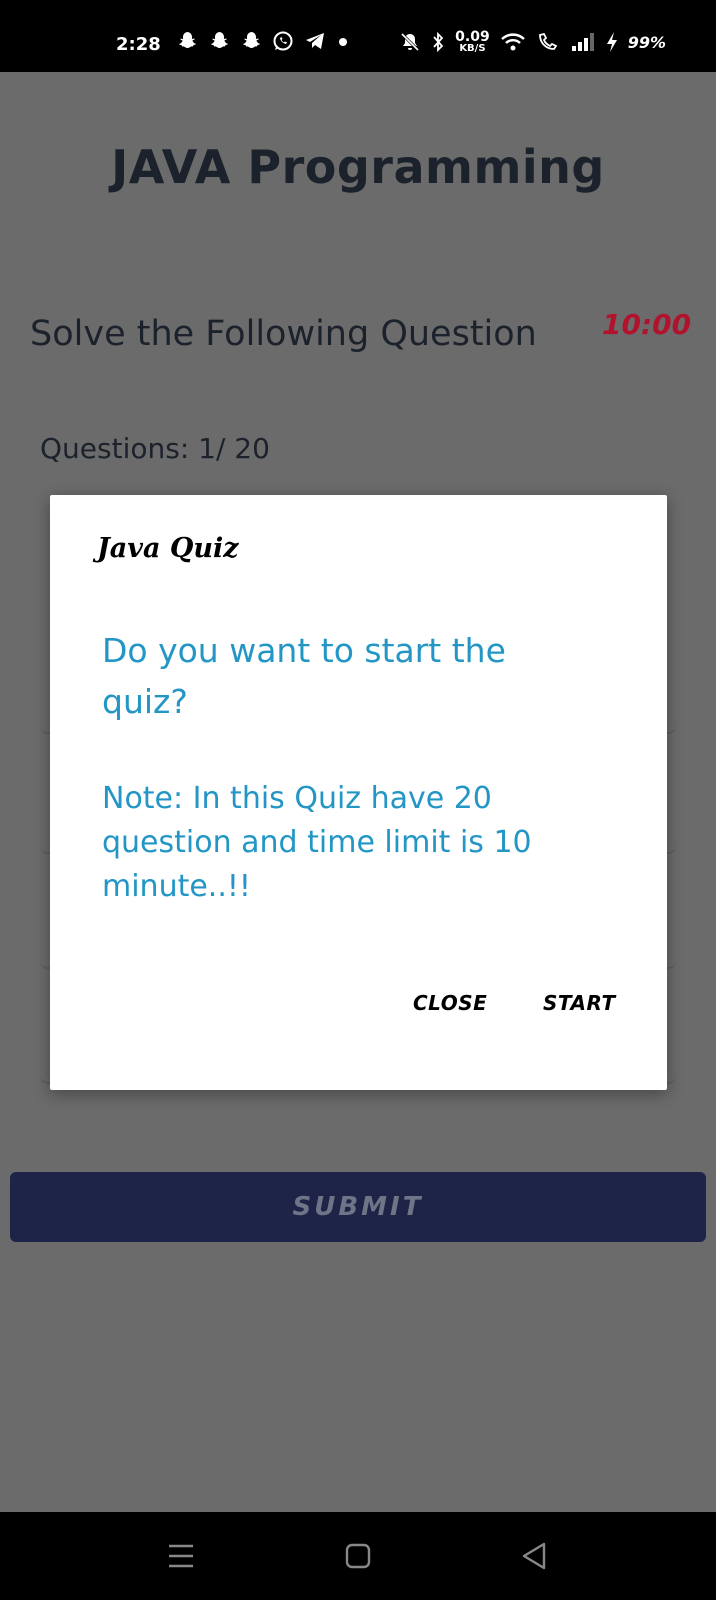 Image resolution: width=716 pixels, height=1600 pixels. I want to click on recents-button, so click(181, 1556).